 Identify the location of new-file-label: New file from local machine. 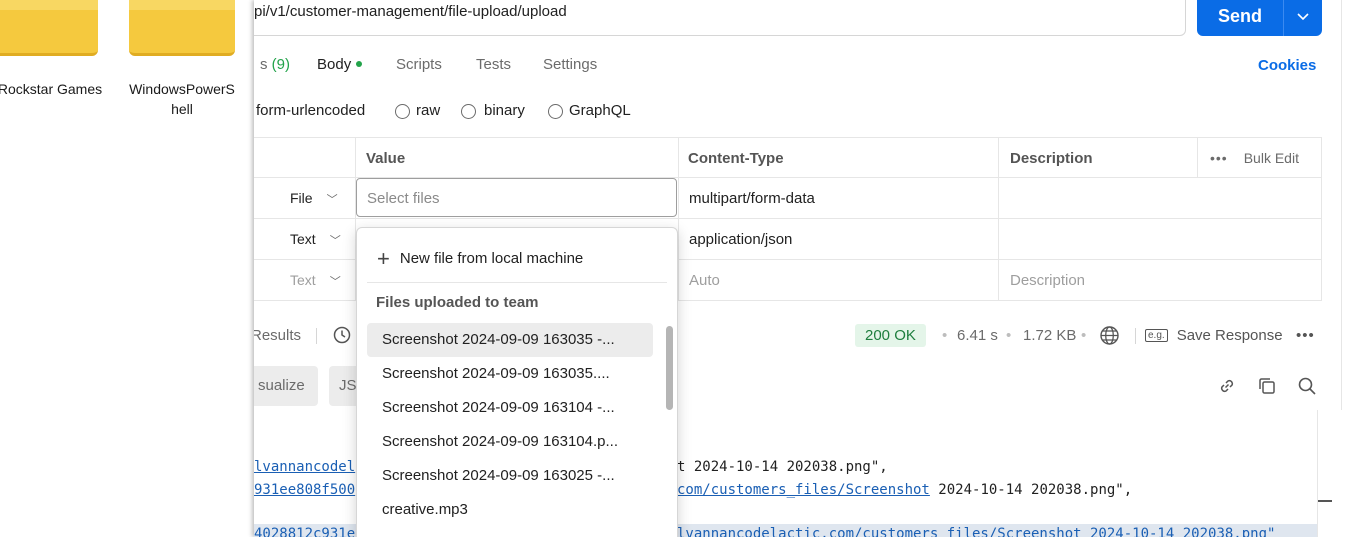
(491, 258).